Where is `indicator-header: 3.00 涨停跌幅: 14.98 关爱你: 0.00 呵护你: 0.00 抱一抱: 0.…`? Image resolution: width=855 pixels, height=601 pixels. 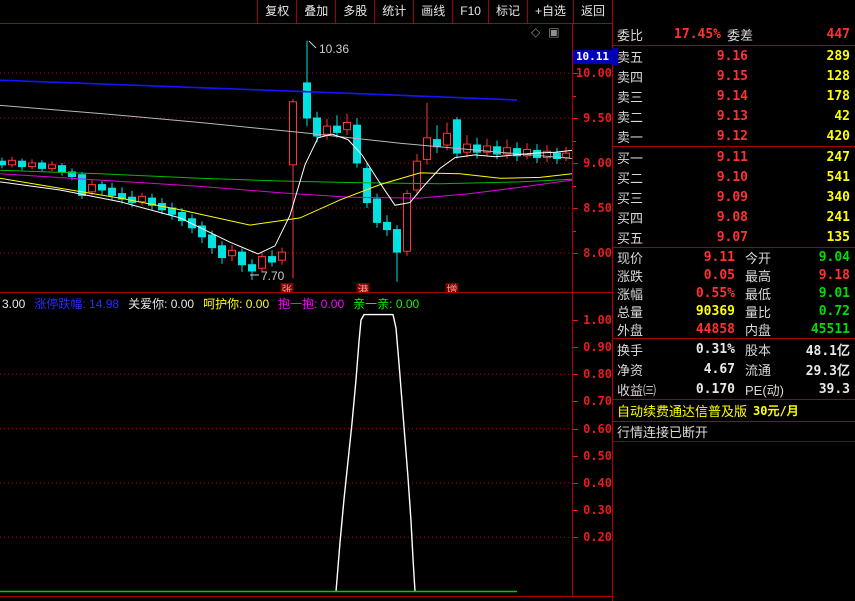 indicator-header: 3.00 涨停跌幅: 14.98 关爱你: 0.00 呵护你: 0.00 抱一抱: 0.… is located at coordinates (285, 303).